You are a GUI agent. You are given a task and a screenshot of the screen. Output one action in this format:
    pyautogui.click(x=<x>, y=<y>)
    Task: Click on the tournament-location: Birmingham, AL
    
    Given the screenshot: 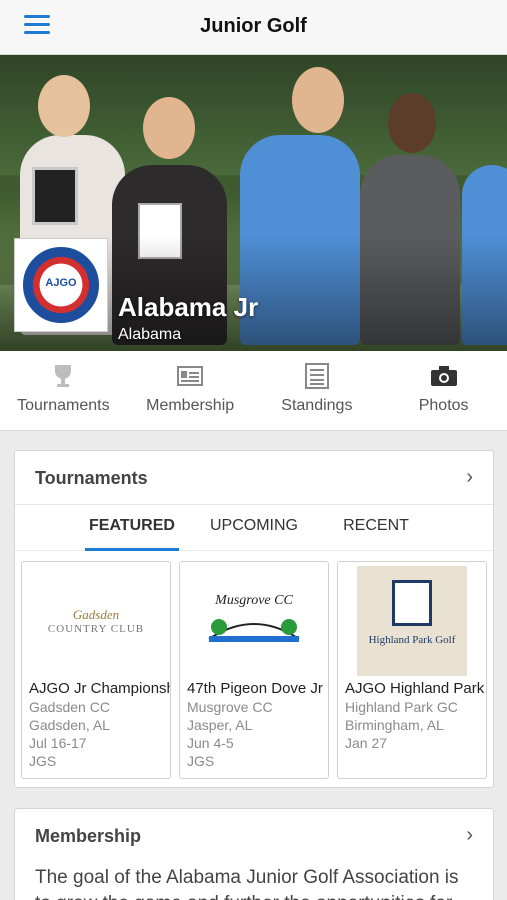 What is the action you would take?
    pyautogui.click(x=394, y=725)
    